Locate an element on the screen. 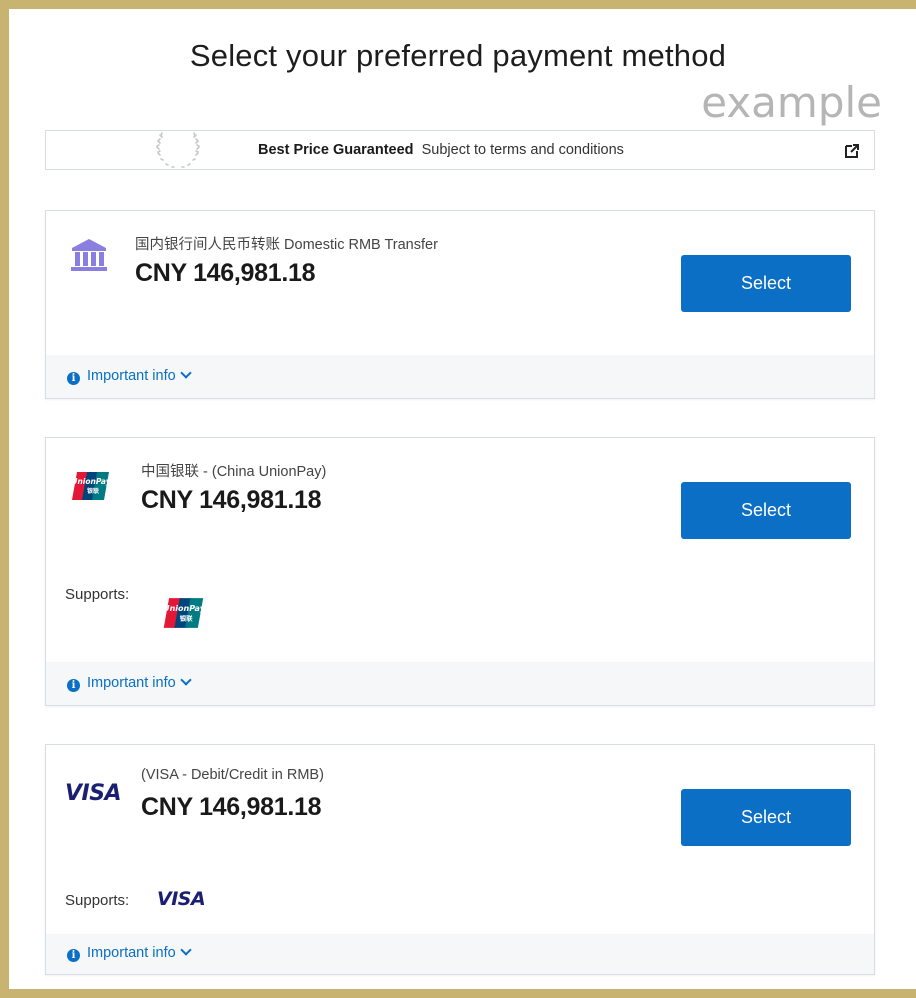  banner-title: Best Price Guaranteed is located at coordinates (336, 150).